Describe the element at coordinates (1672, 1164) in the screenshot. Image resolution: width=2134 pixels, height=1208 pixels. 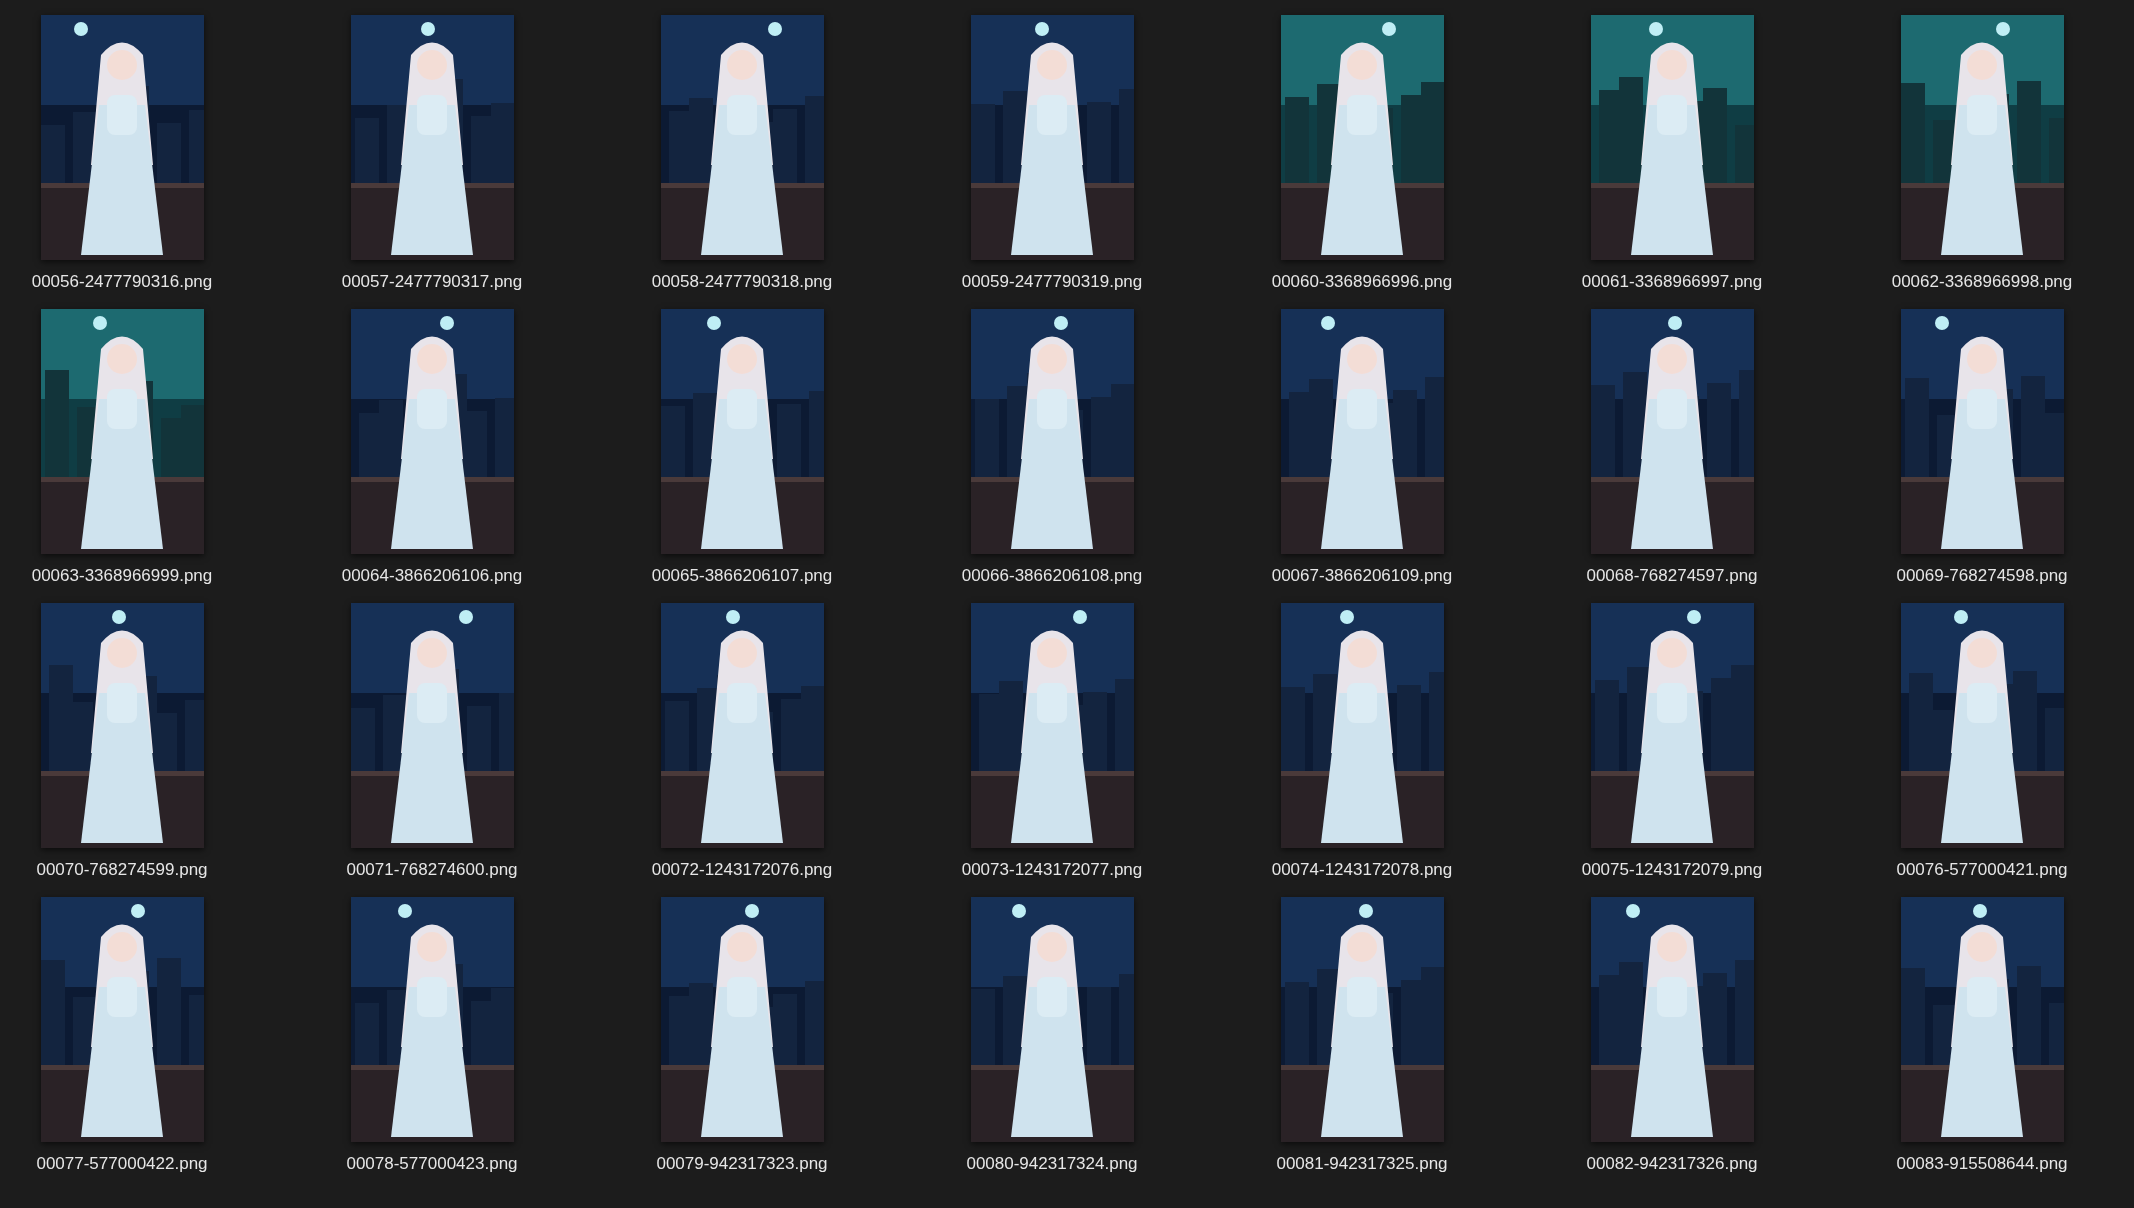
I see `file-name: 00082-942317326.png` at that location.